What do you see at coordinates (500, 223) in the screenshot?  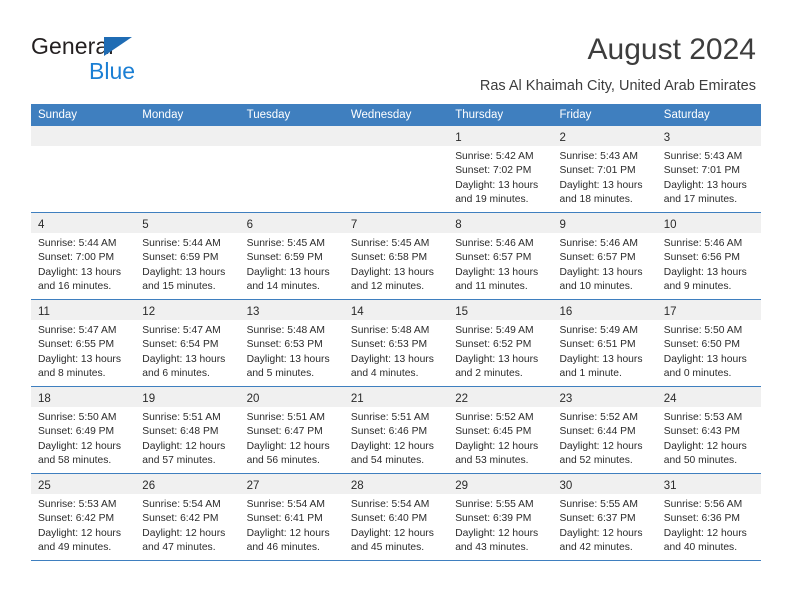 I see `day-number-band: 8` at bounding box center [500, 223].